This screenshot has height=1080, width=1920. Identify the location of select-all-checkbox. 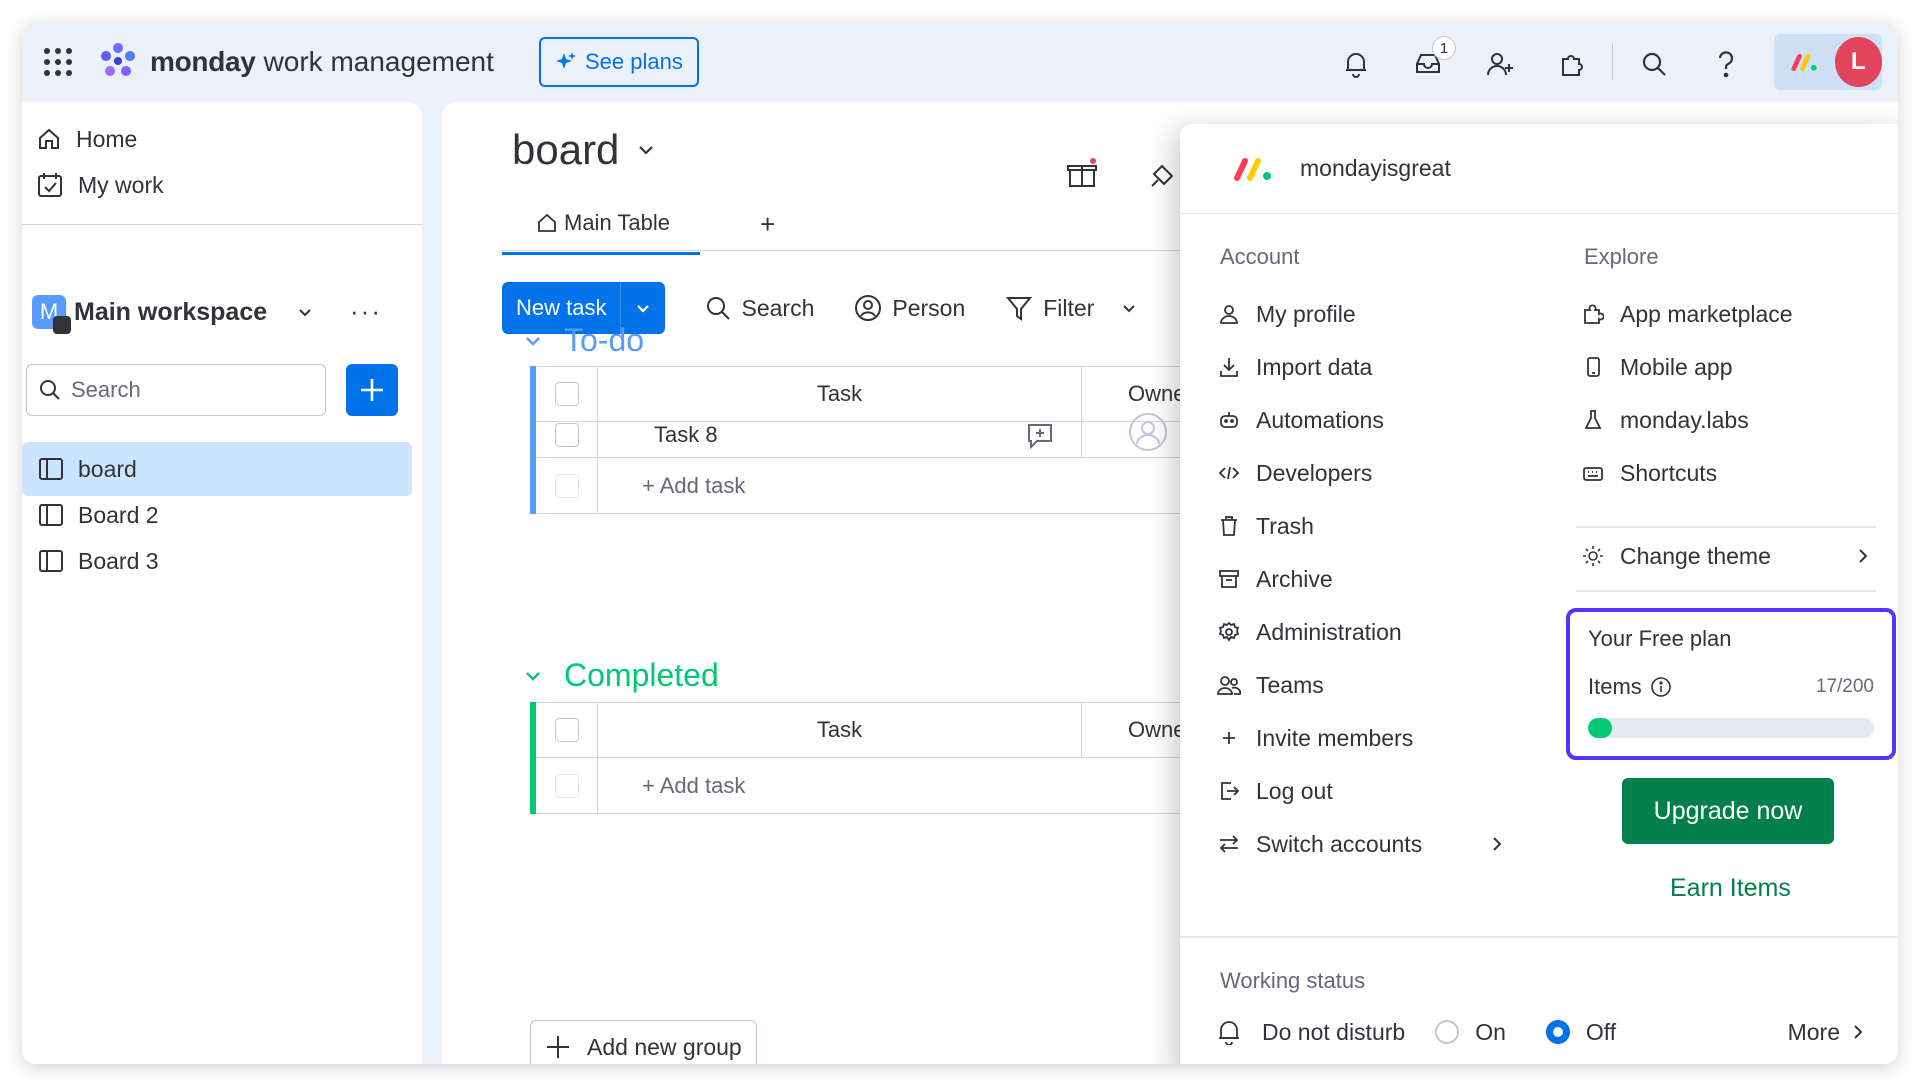
(567, 730).